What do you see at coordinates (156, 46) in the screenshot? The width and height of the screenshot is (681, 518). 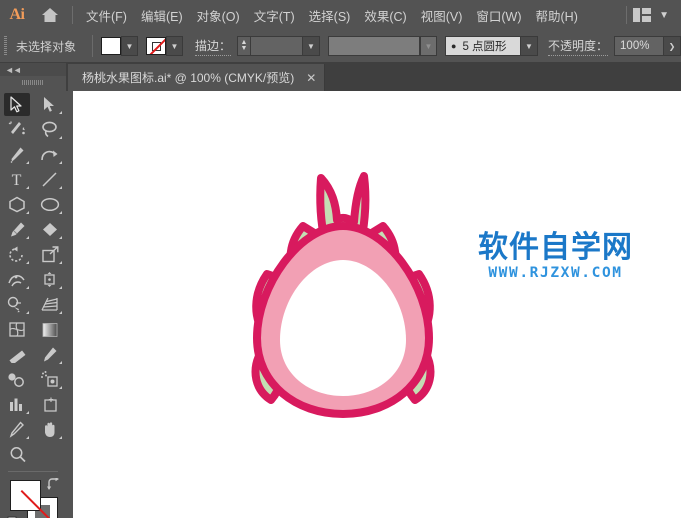 I see `stroke-swatch-none` at bounding box center [156, 46].